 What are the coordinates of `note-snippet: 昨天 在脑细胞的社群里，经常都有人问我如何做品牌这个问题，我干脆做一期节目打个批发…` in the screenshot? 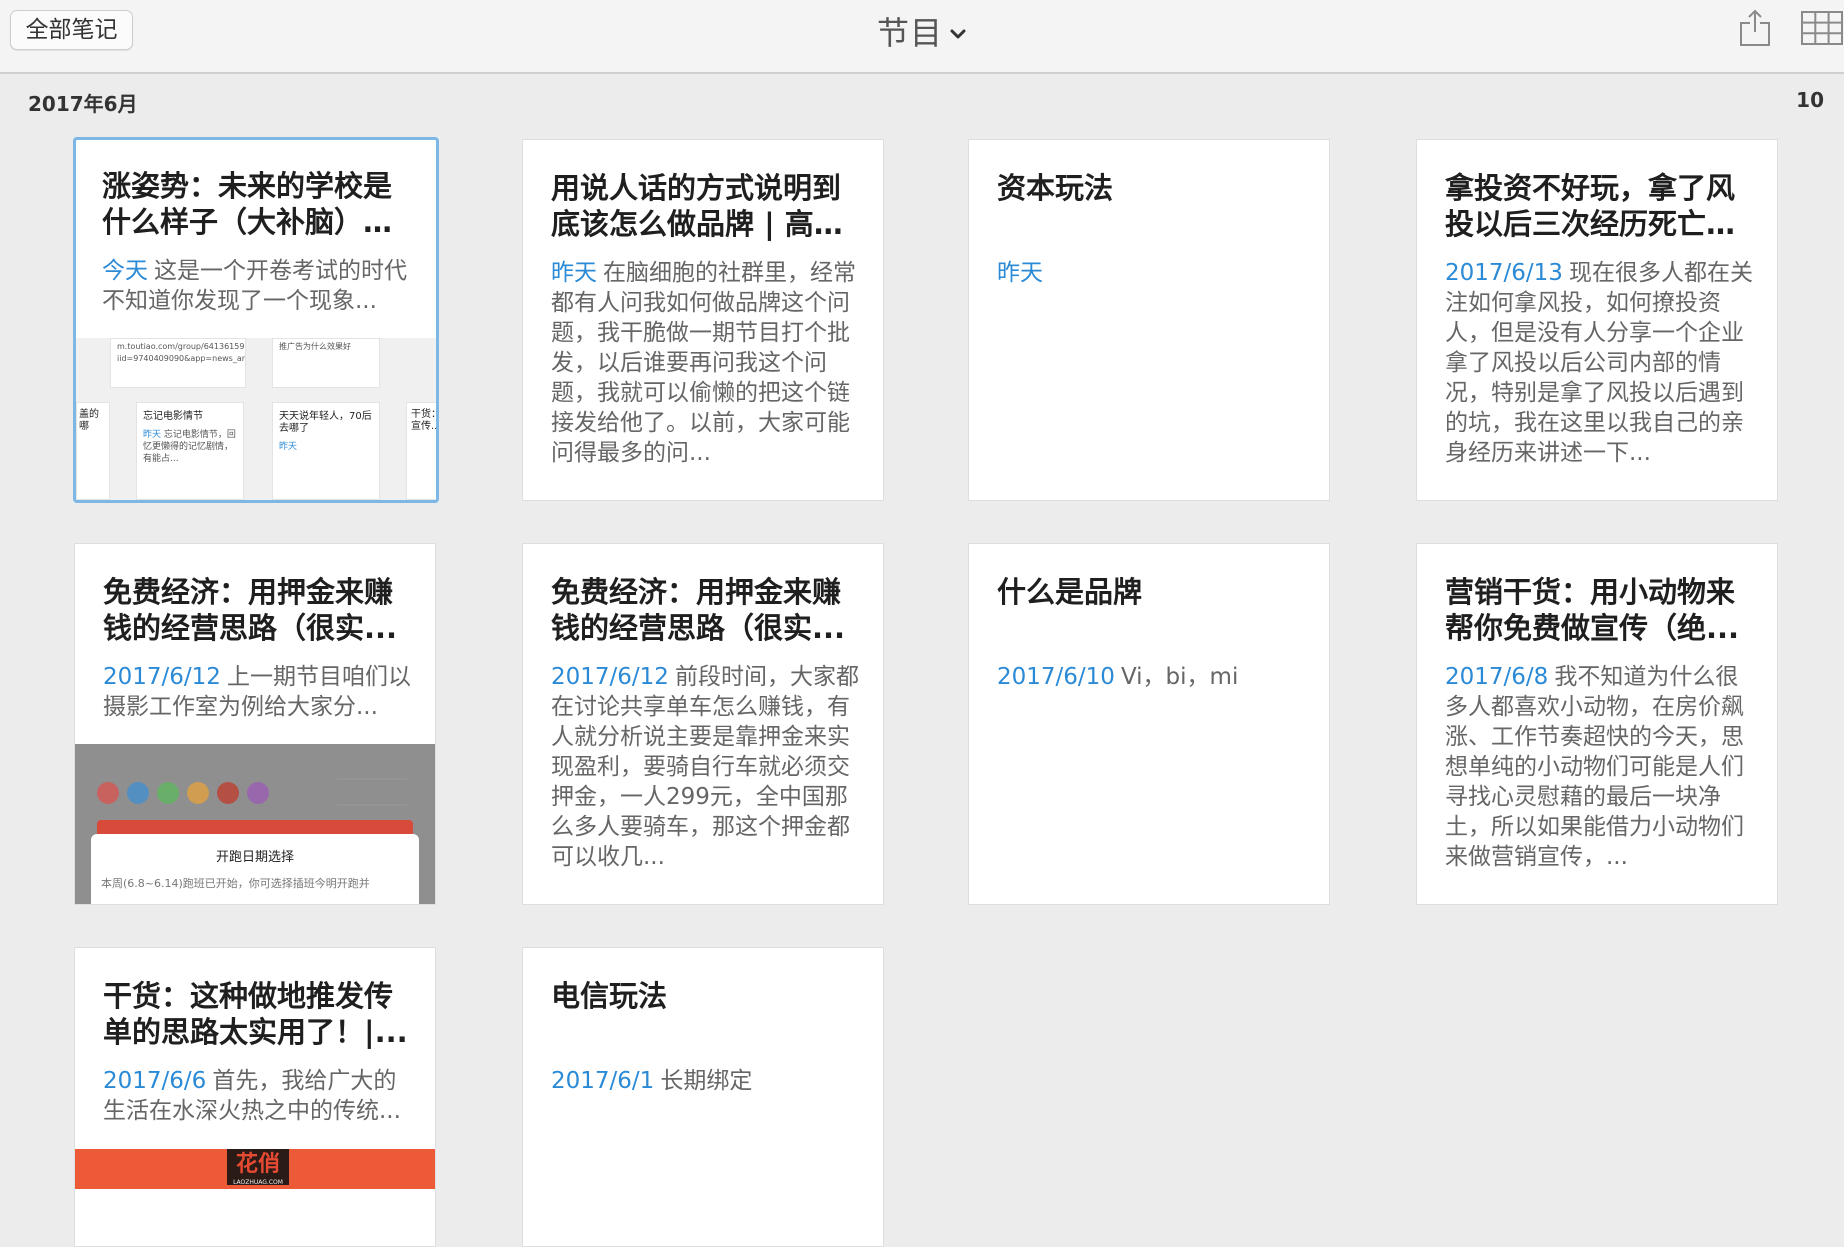 It's located at (706, 363).